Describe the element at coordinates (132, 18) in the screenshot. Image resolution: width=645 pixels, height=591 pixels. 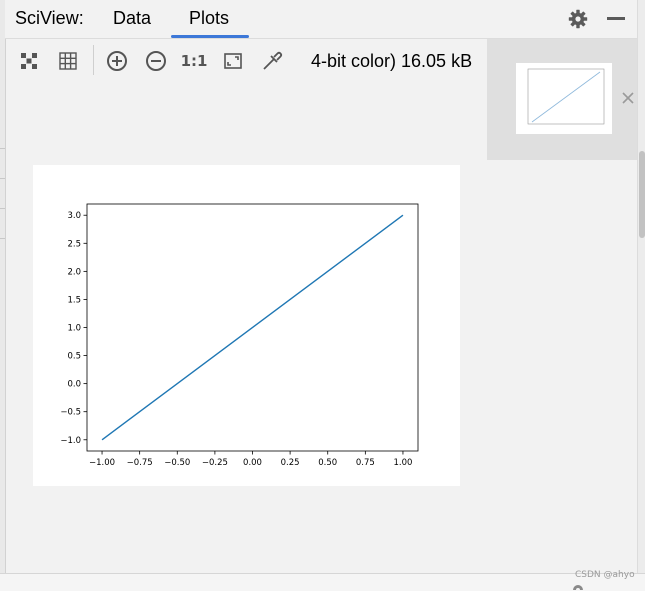
I see `tab-data: Data` at that location.